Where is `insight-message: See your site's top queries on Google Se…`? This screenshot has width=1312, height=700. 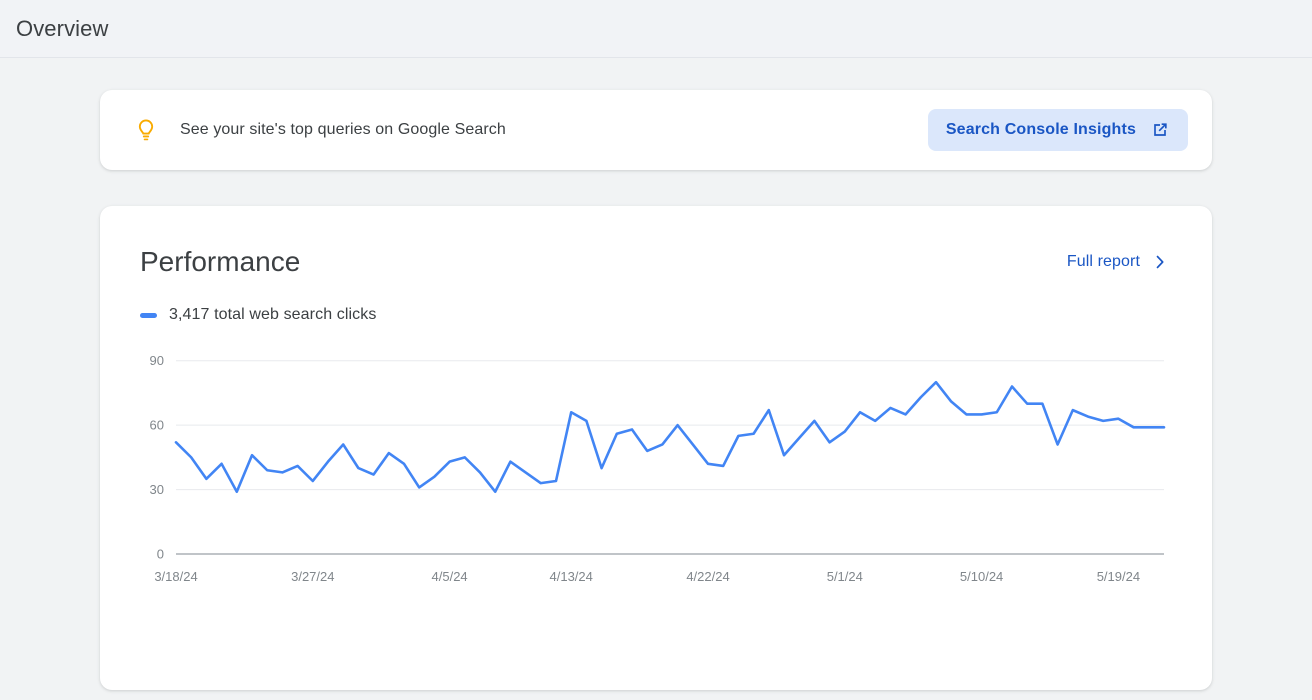
insight-message: See your site's top queries on Google Se… is located at coordinates (343, 129).